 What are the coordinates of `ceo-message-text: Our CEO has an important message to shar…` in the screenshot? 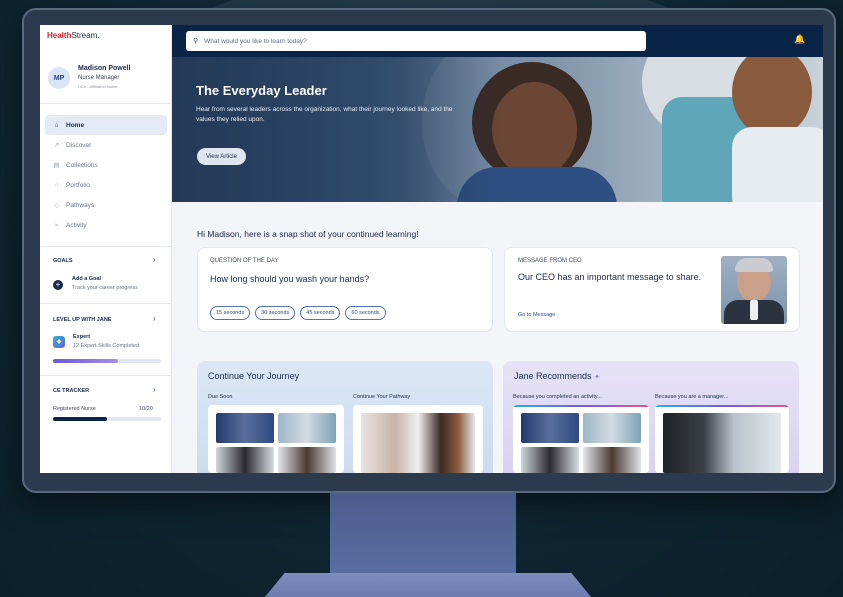 It's located at (610, 277).